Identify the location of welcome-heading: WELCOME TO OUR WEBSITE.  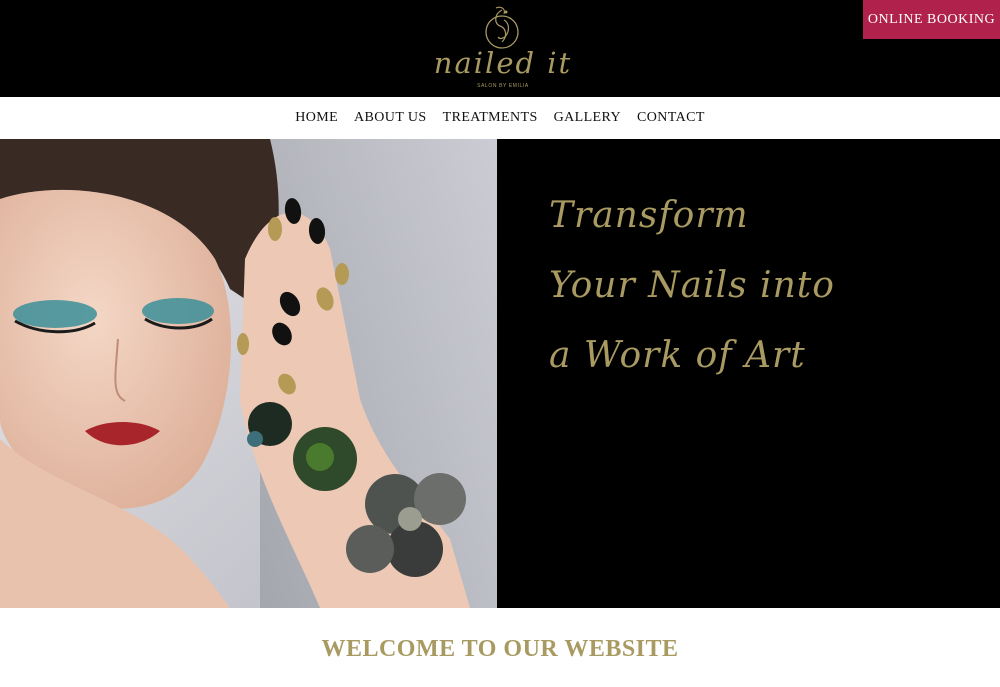
(500, 649).